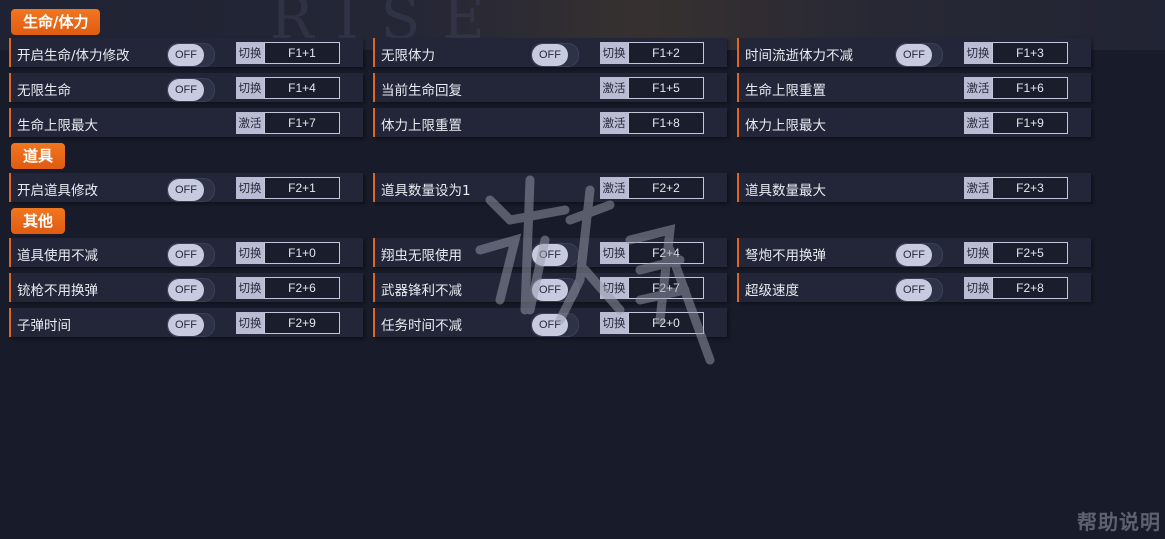 The image size is (1165, 539). I want to click on hotkey-field: F2+3, so click(1030, 188).